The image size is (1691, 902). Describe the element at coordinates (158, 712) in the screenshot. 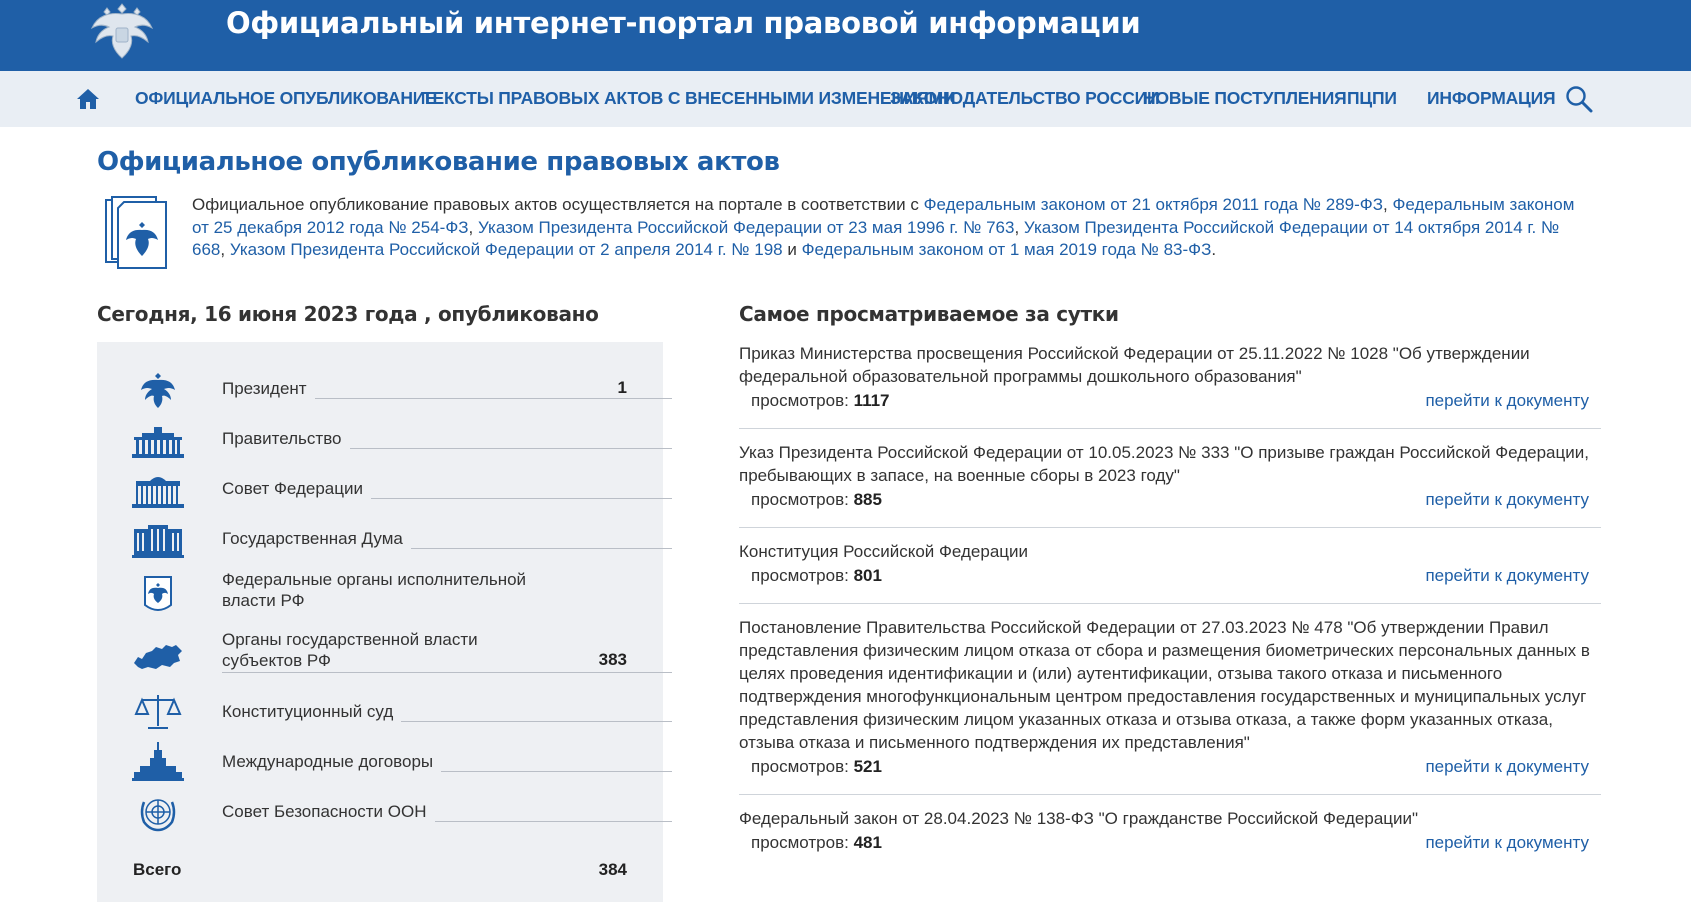

I see `scales-icon` at that location.